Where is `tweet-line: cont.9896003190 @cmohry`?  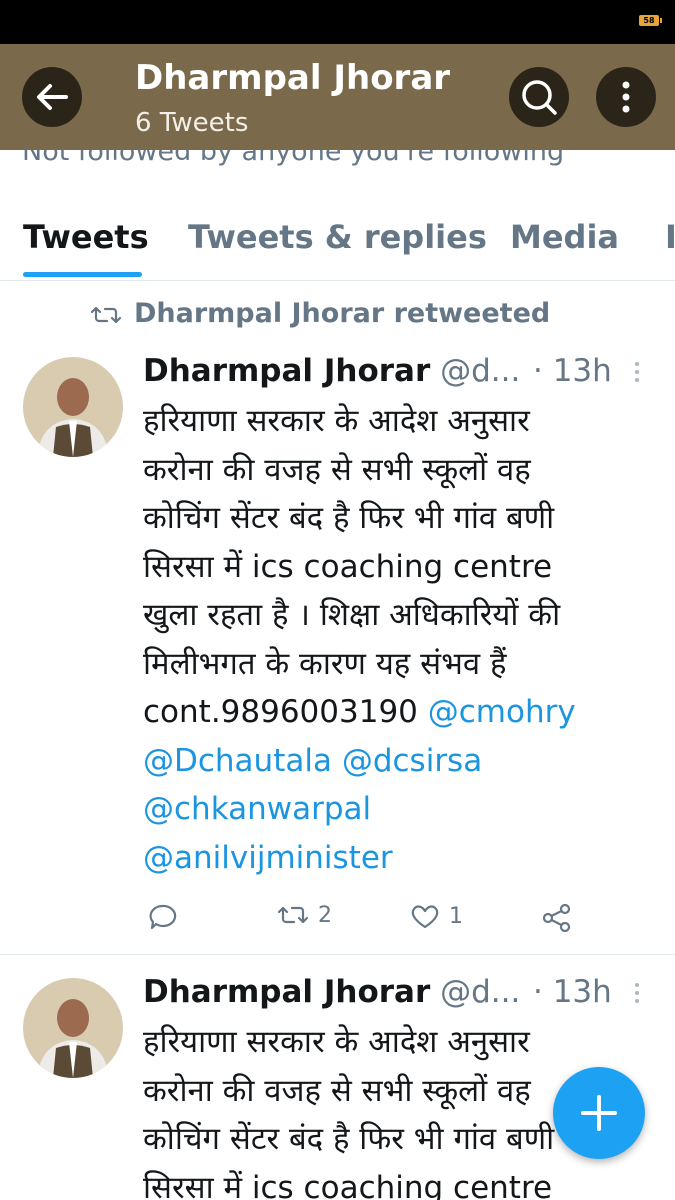
tweet-line: cont.9896003190 @cmohry is located at coordinates (398, 712).